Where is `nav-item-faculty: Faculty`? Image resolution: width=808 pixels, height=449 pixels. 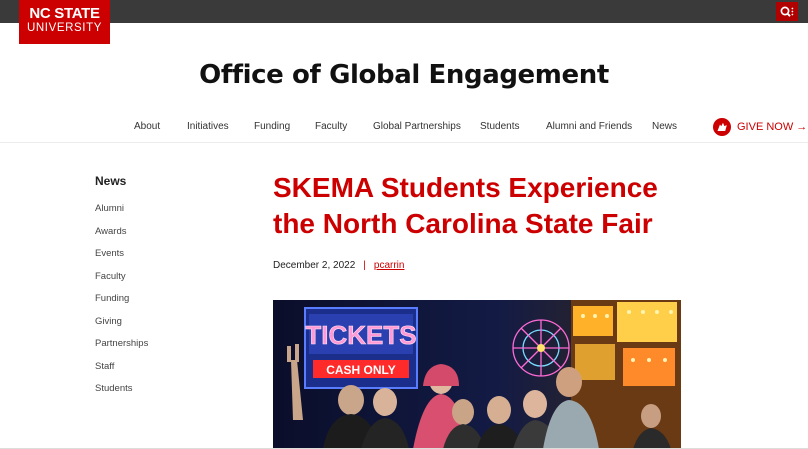
nav-item-faculty: Faculty is located at coordinates (331, 126).